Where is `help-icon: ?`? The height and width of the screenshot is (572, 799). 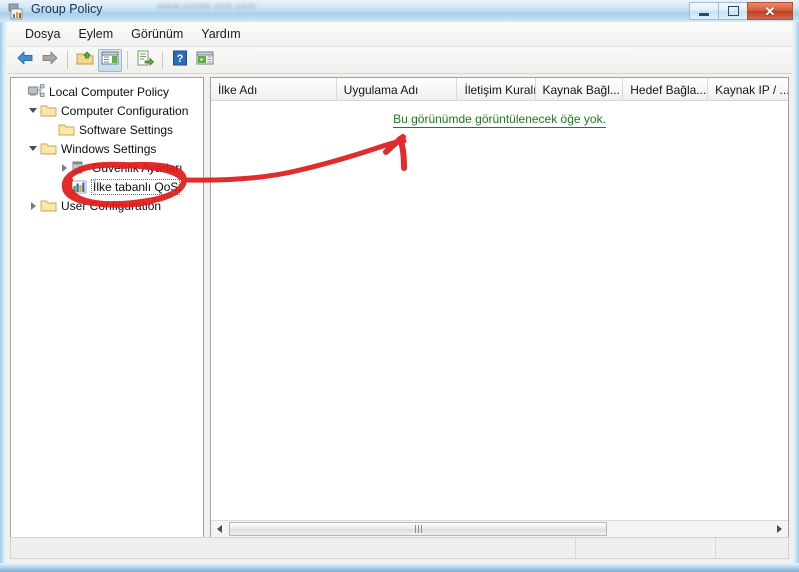
help-icon: ? is located at coordinates (180, 60).